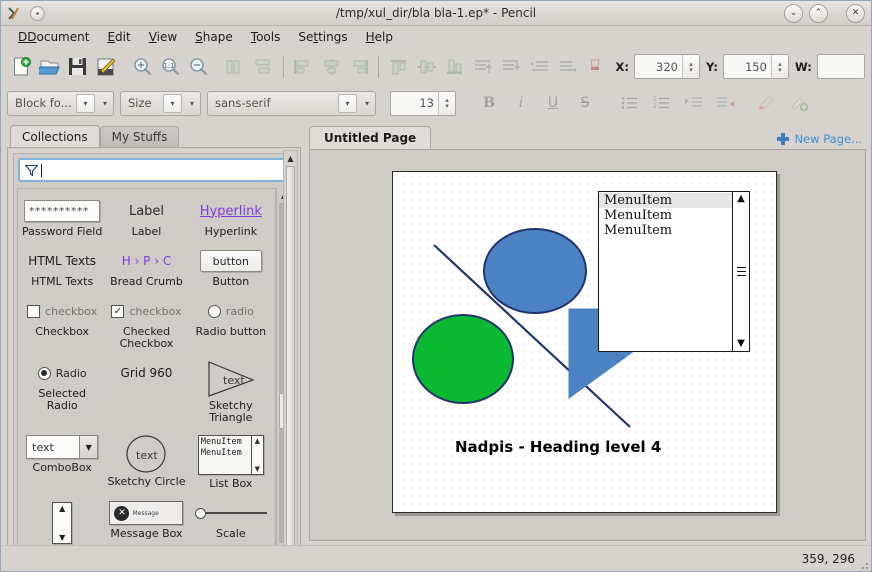  Describe the element at coordinates (231, 393) in the screenshot. I see `palette-item-sketchy-triangle: text Sketchy Triangle` at that location.